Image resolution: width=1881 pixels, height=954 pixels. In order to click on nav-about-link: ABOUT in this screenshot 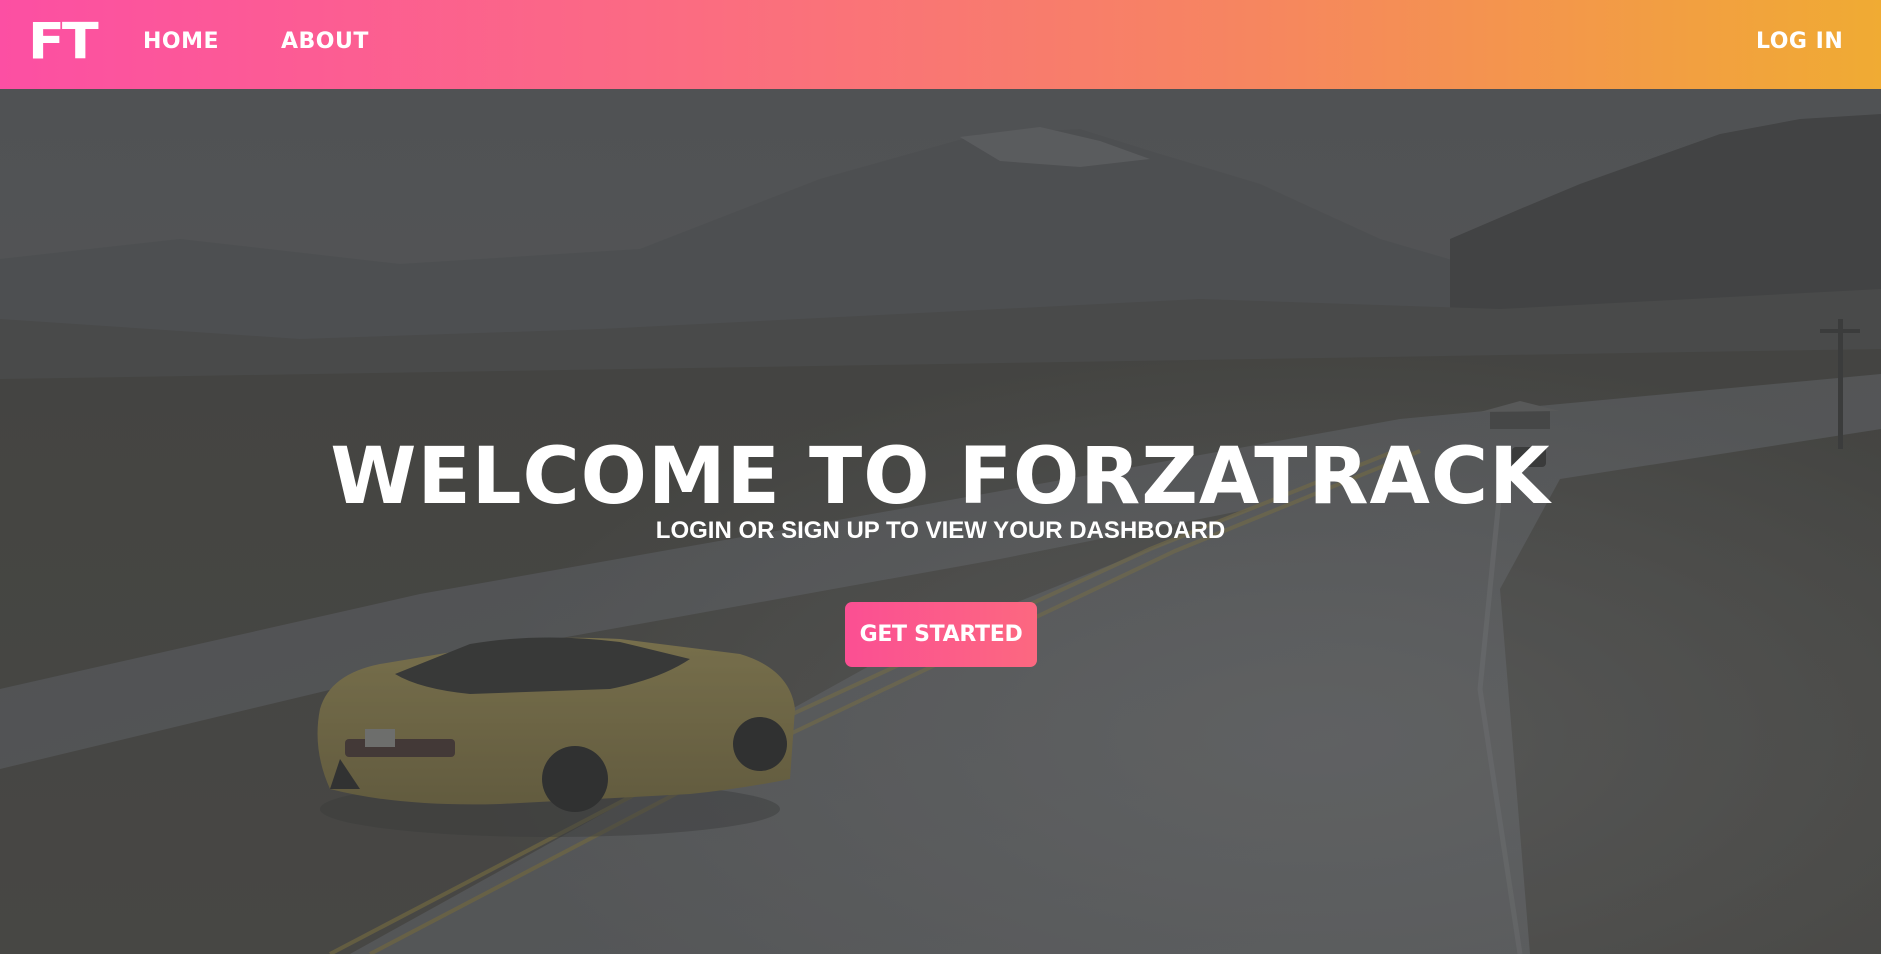, I will do `click(325, 42)`.